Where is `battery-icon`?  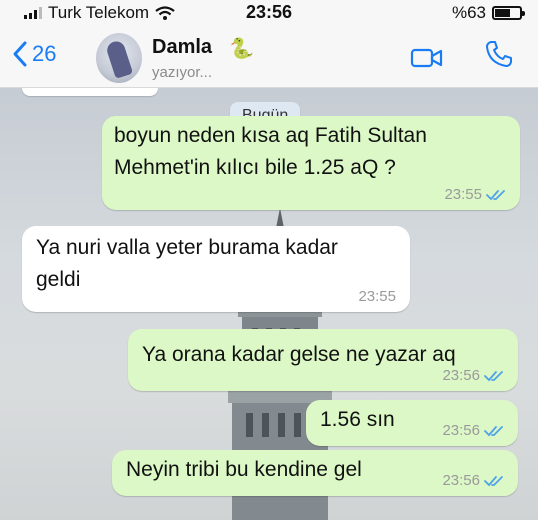
battery-icon is located at coordinates (508, 13).